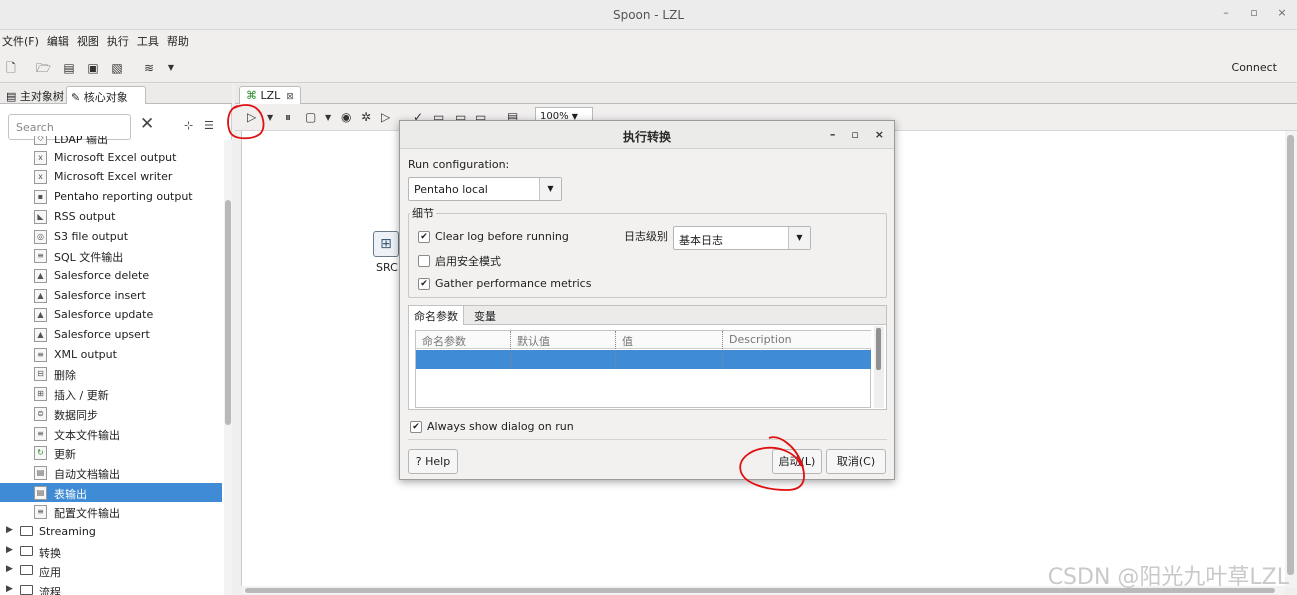 This screenshot has height=595, width=1297. Describe the element at coordinates (111, 532) in the screenshot. I see `folder-streaming: ▶ Streaming` at that location.